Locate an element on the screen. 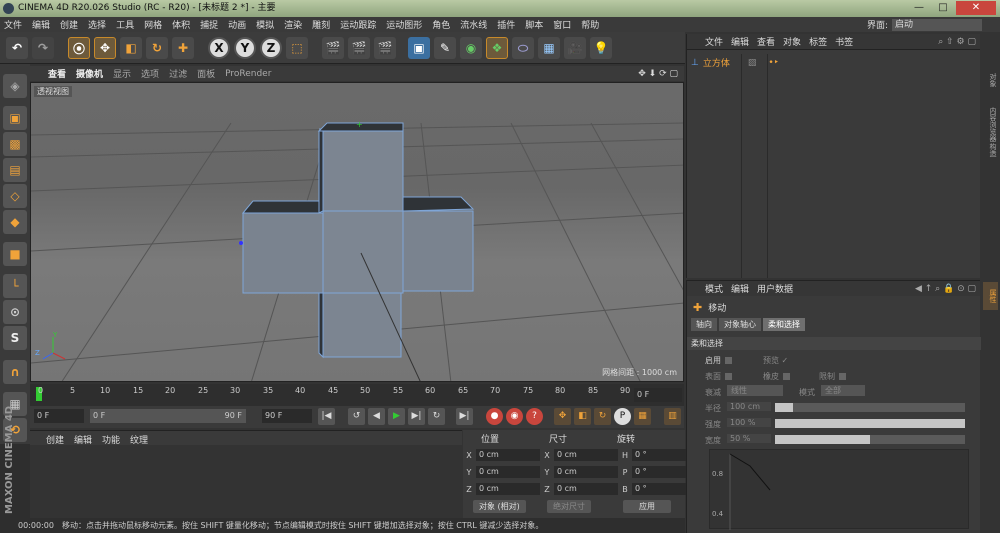 The height and width of the screenshot is (533, 1000). menu-create: 创建 is located at coordinates (69, 24).